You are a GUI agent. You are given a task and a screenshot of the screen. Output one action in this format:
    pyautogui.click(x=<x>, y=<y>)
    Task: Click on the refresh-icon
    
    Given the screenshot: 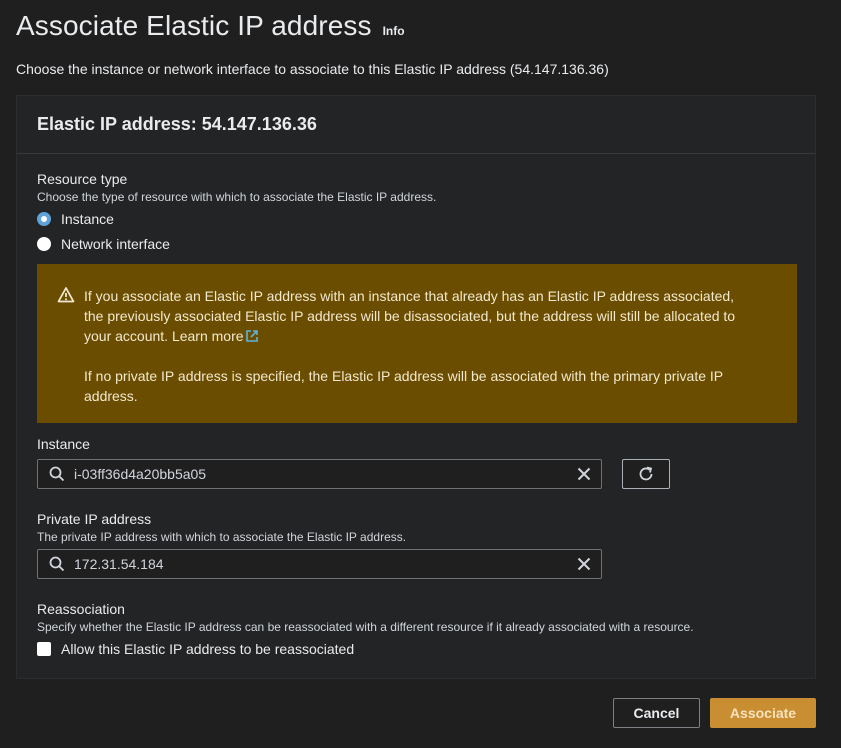 What is the action you would take?
    pyautogui.click(x=646, y=473)
    